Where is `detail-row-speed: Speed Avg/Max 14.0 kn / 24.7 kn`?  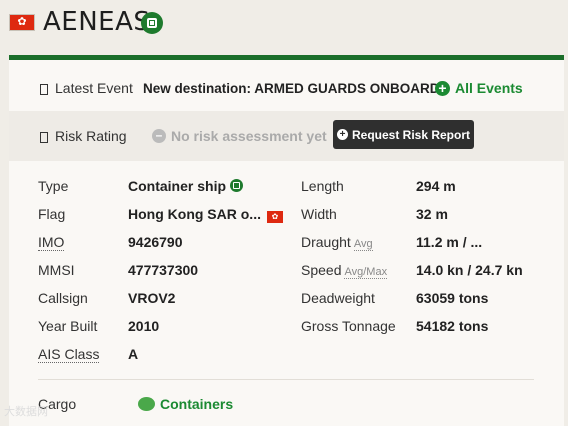
detail-row-speed: Speed Avg/Max 14.0 kn / 24.7 kn is located at coordinates (286, 270).